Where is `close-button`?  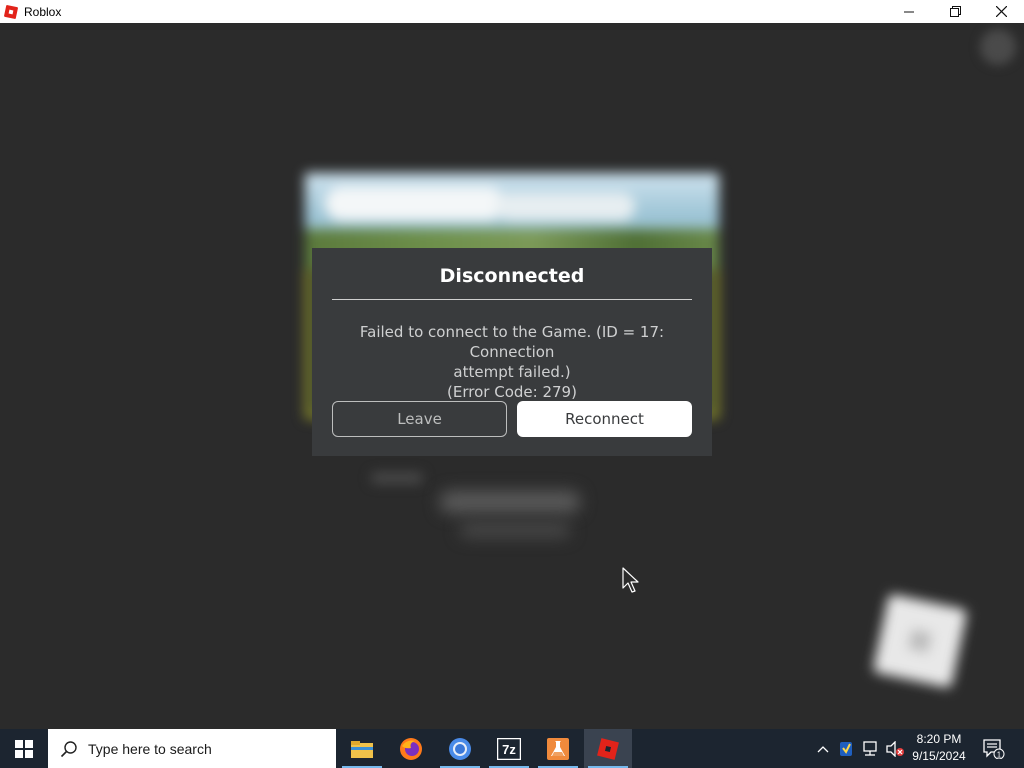 close-button is located at coordinates (1001, 11).